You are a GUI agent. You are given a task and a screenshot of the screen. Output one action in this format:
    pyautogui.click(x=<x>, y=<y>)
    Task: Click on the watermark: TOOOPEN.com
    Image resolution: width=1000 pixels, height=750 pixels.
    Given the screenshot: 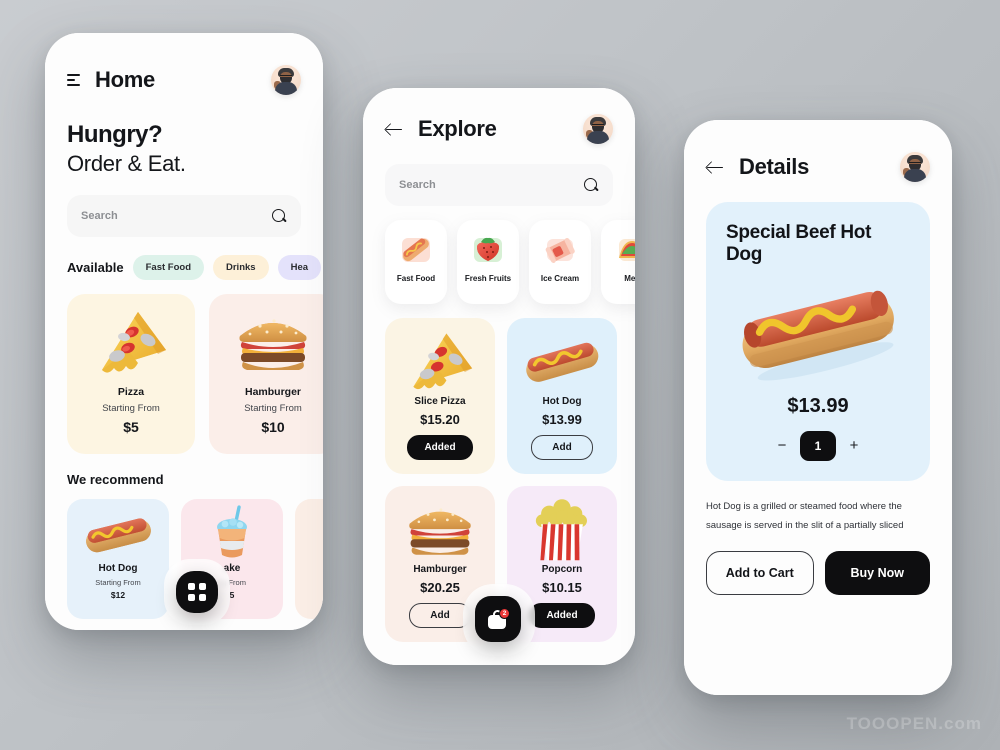 What is the action you would take?
    pyautogui.click(x=914, y=723)
    